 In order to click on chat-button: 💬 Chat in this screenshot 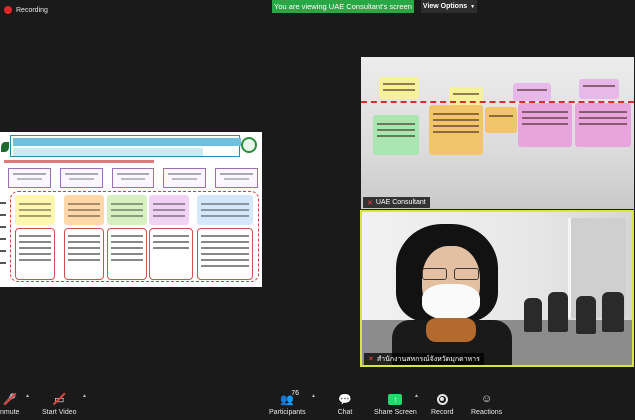, I will do `click(345, 404)`.